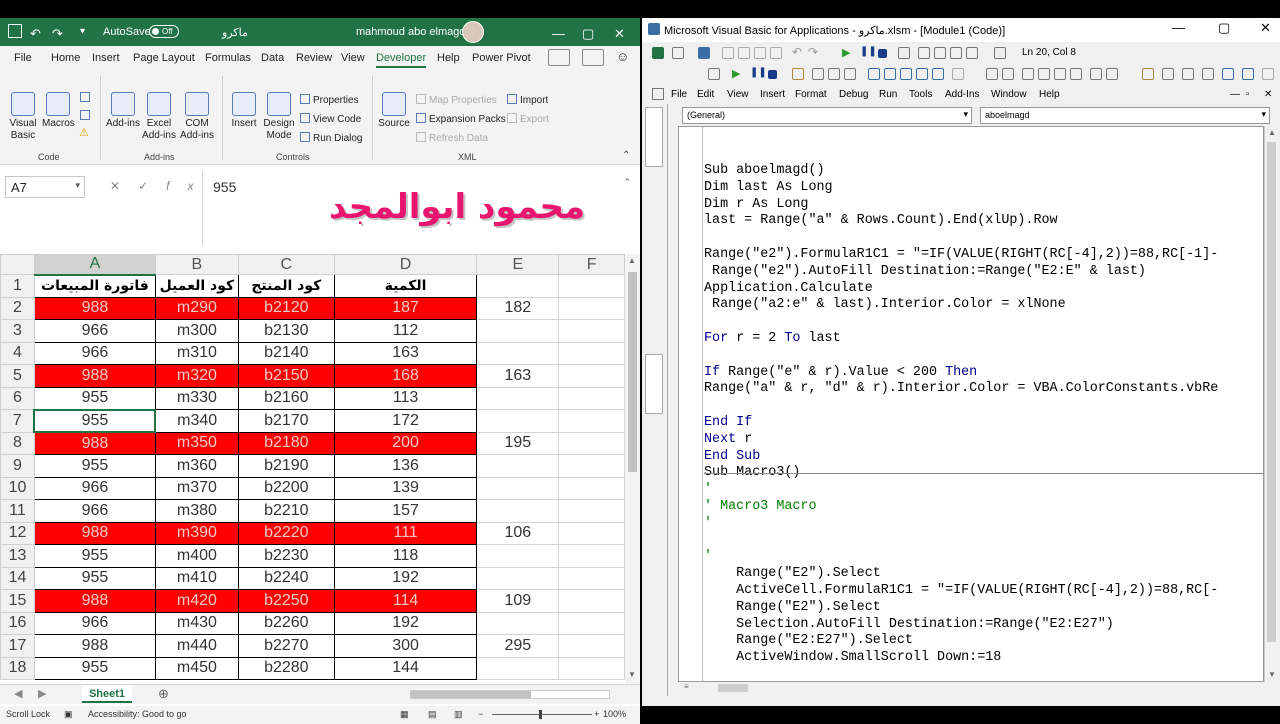 This screenshot has width=1280, height=724. Describe the element at coordinates (679, 94) in the screenshot. I see `menu-file: File` at that location.